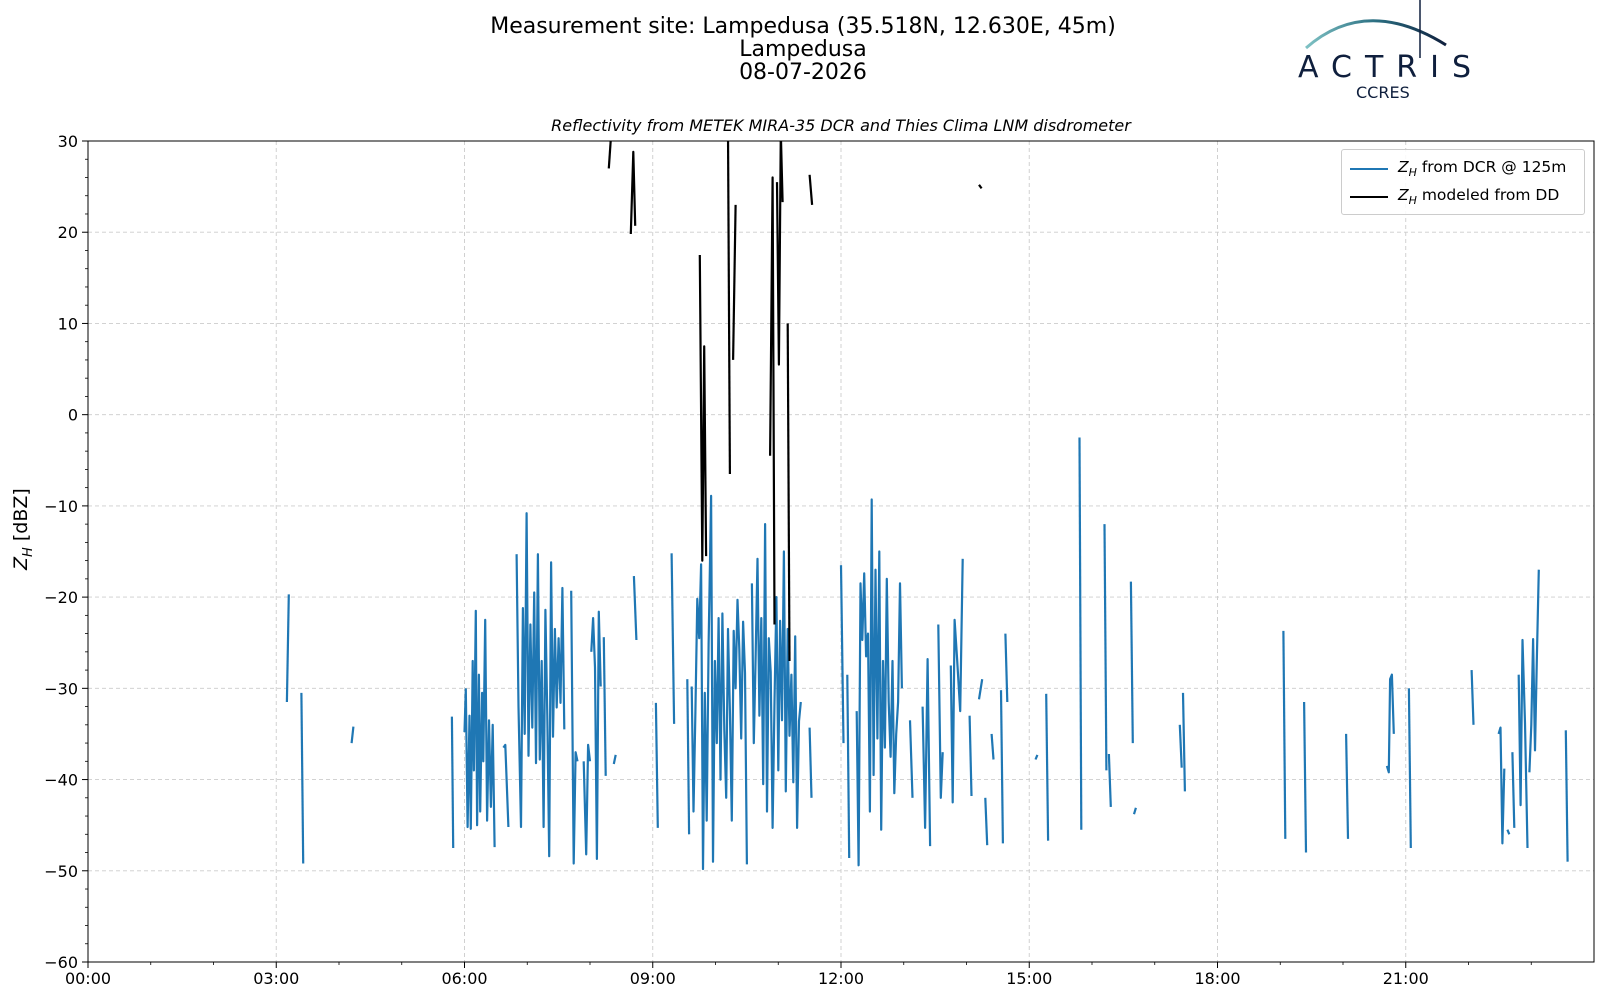 Image resolution: width=1600 pixels, height=1000 pixels. I want to click on x-tick-label: 21:00, so click(1406, 978).